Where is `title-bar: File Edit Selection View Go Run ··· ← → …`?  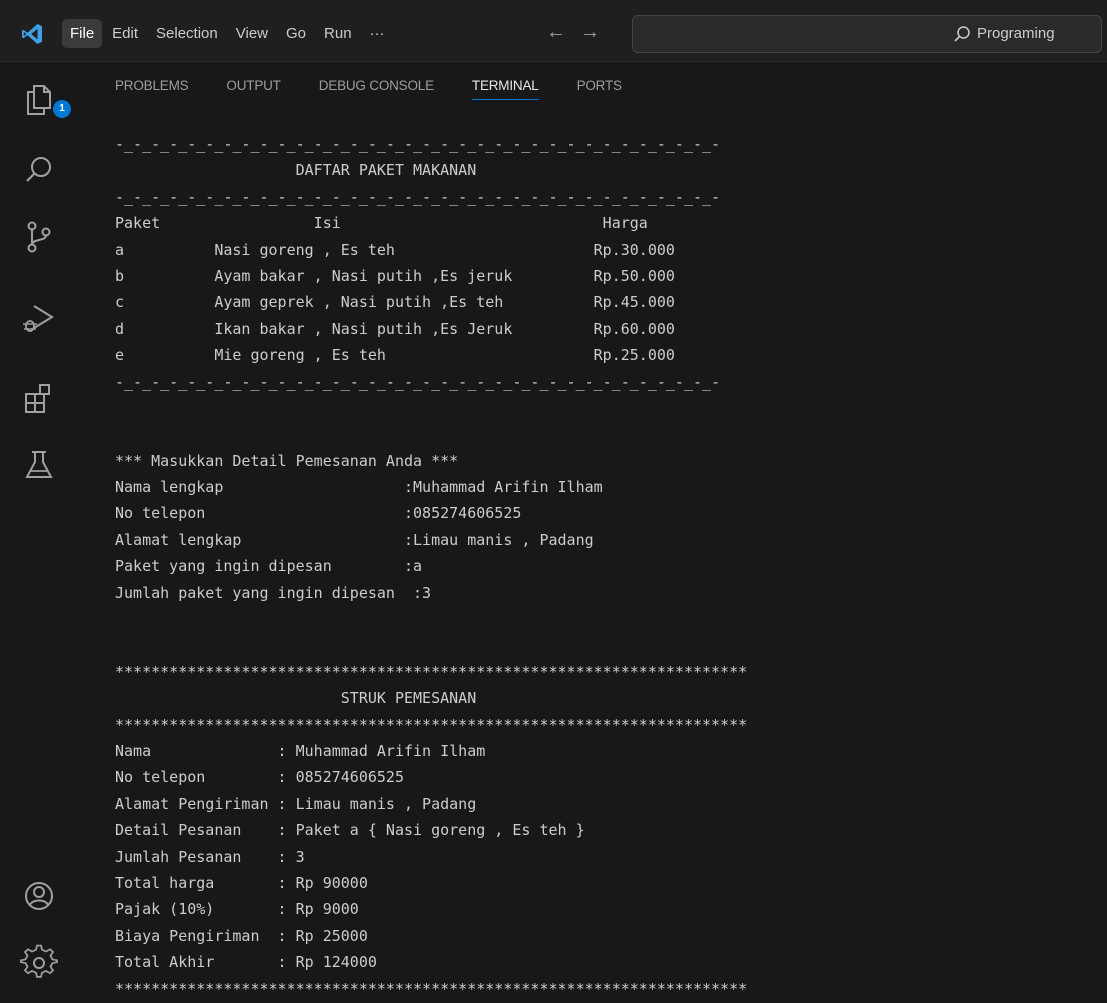 title-bar: File Edit Selection View Go Run ··· ← → … is located at coordinates (553, 31).